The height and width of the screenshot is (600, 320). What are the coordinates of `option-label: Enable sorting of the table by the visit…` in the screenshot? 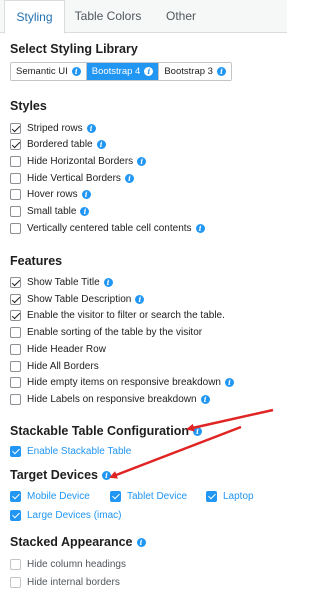 It's located at (115, 332).